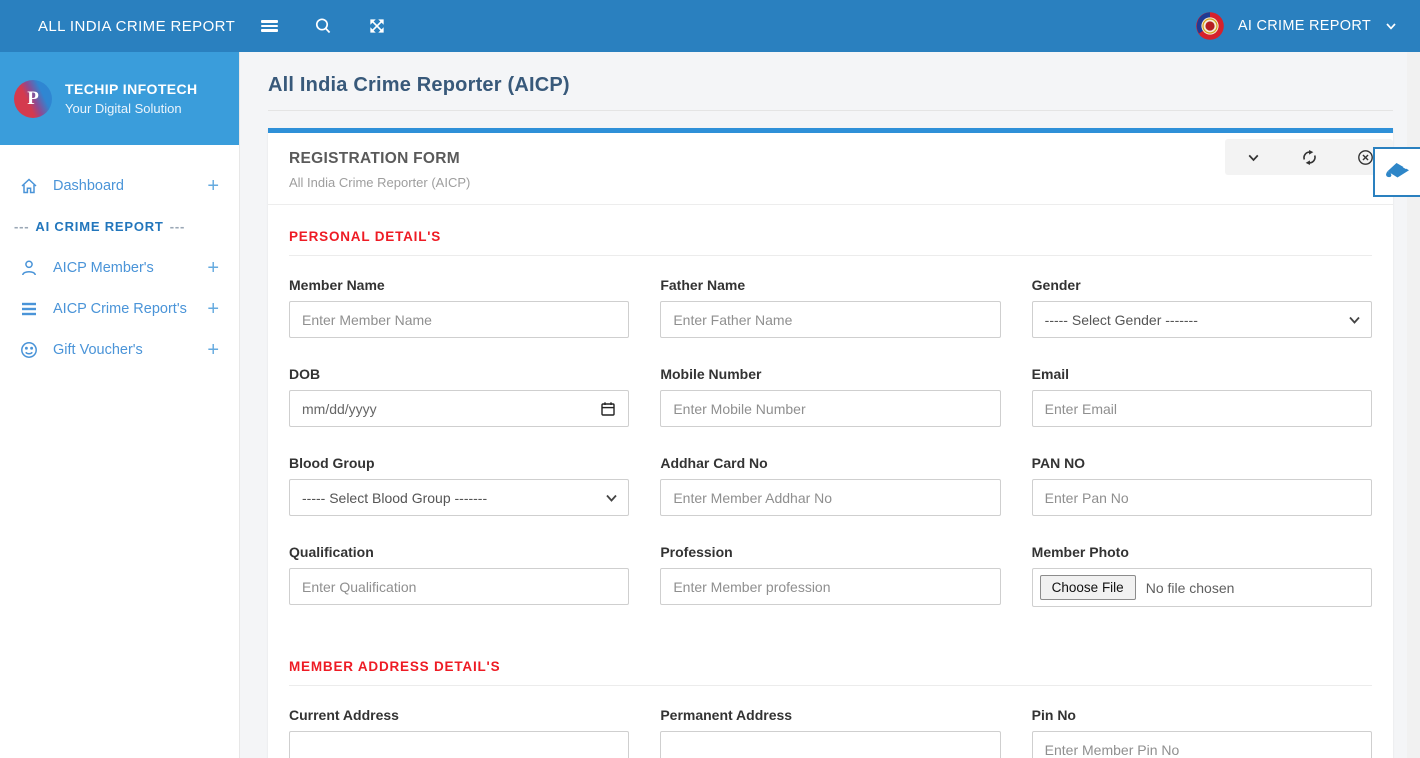  What do you see at coordinates (459, 408) in the screenshot?
I see `dob-input: mm/dd/yyyy` at bounding box center [459, 408].